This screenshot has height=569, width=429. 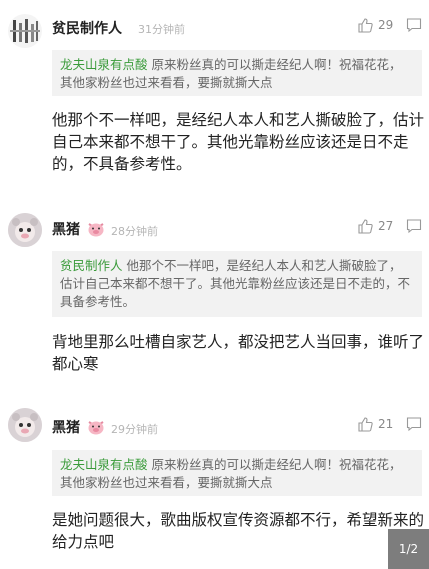 What do you see at coordinates (66, 428) in the screenshot?
I see `author-name-text: 黑猪` at bounding box center [66, 428].